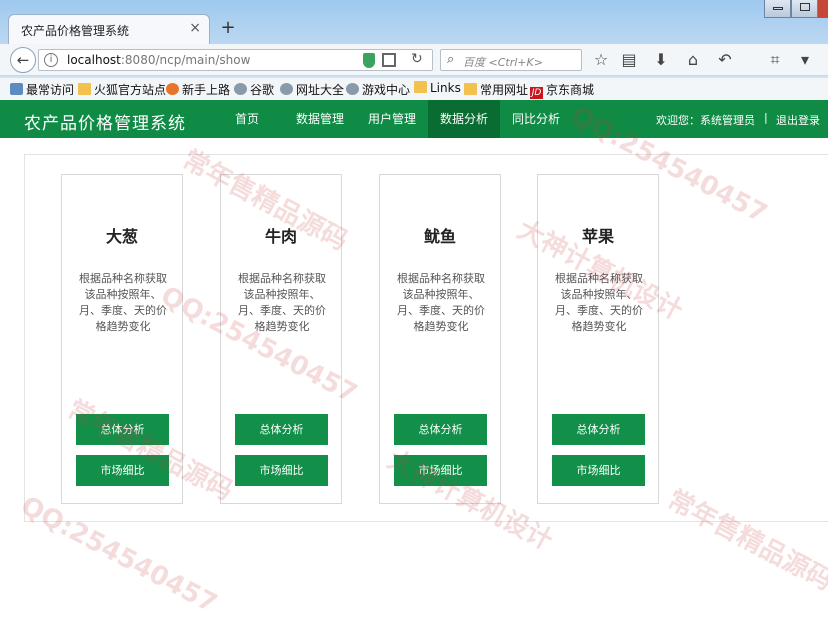 The height and width of the screenshot is (640, 828). Describe the element at coordinates (570, 90) in the screenshot. I see `bookmark-label: 京东商城` at that location.